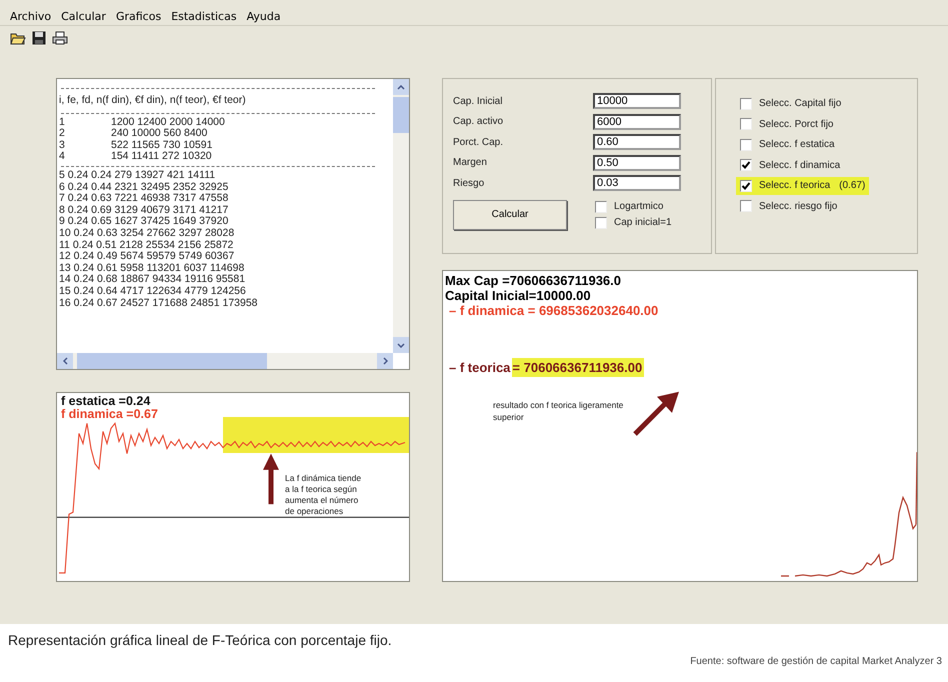  I want to click on row-values: 522 11565 730 10591, so click(161, 146).